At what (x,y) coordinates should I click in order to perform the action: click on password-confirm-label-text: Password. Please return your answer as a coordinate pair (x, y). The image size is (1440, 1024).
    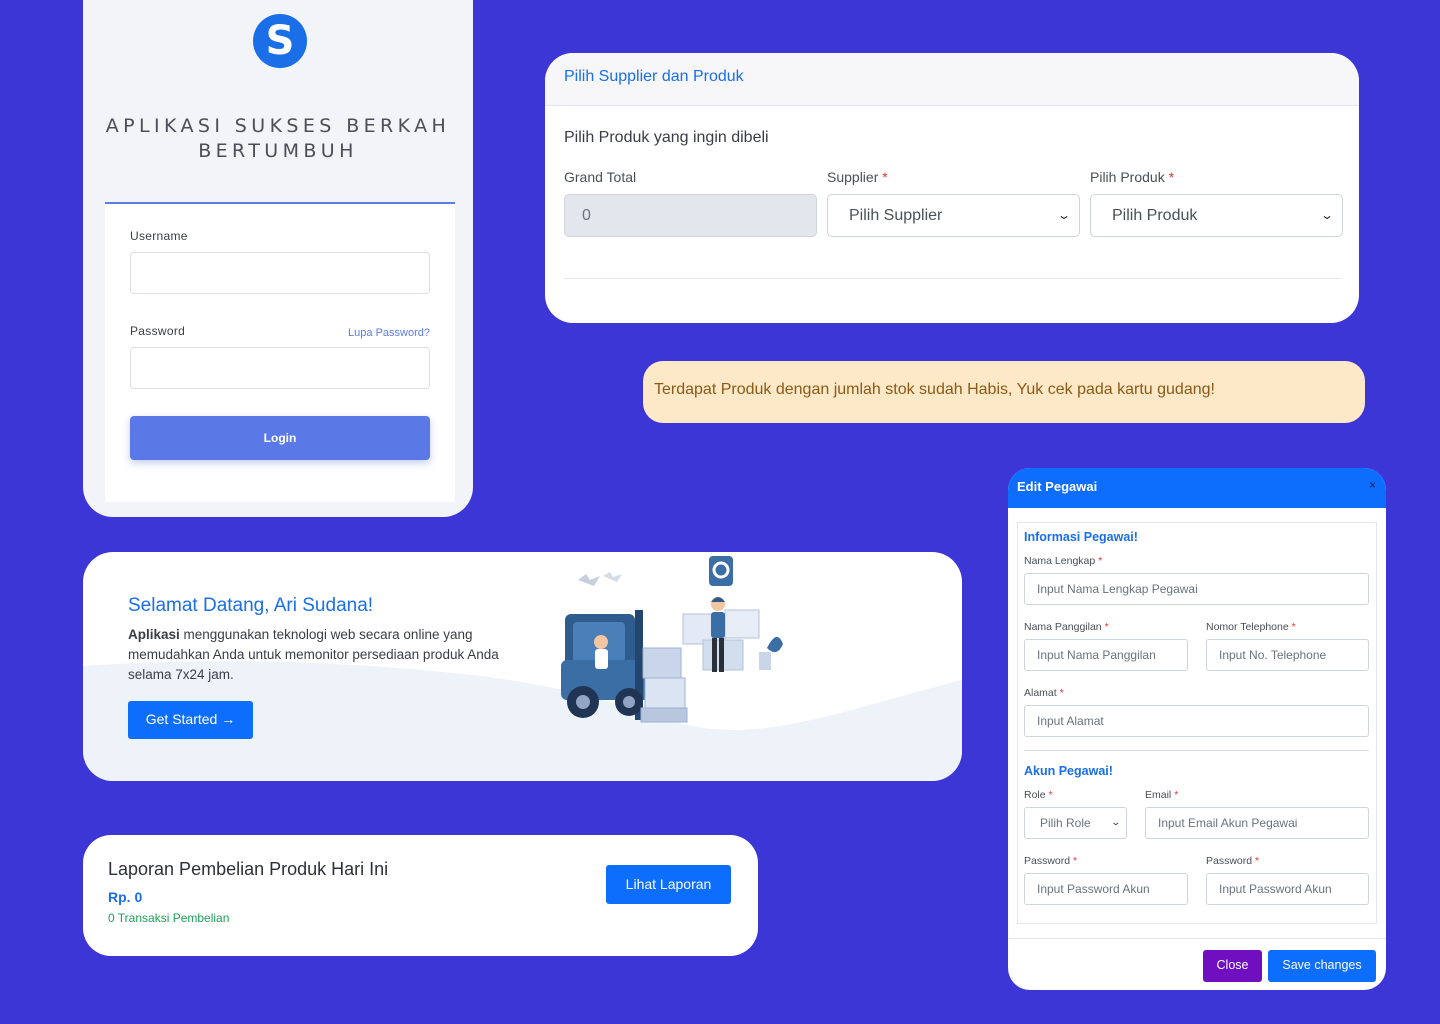
    Looking at the image, I should click on (1229, 861).